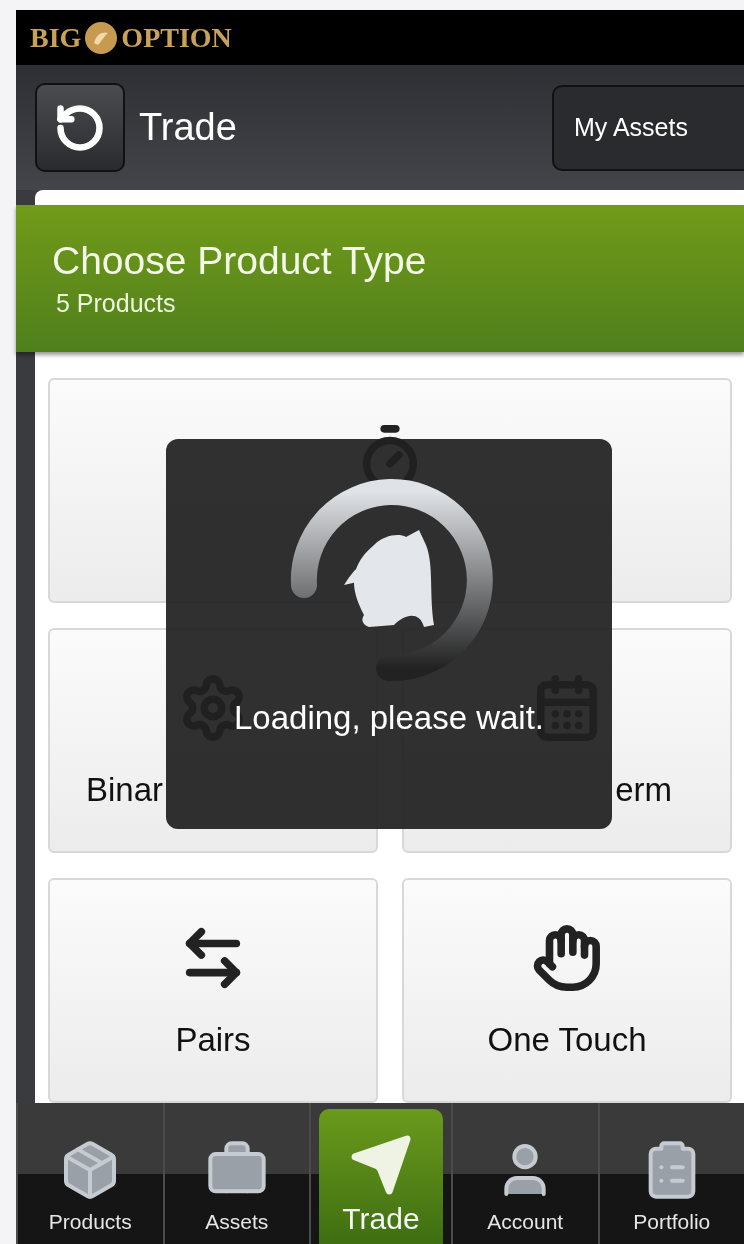 This screenshot has height=1244, width=744. What do you see at coordinates (670, 1173) in the screenshot?
I see `tab: Portfolio` at bounding box center [670, 1173].